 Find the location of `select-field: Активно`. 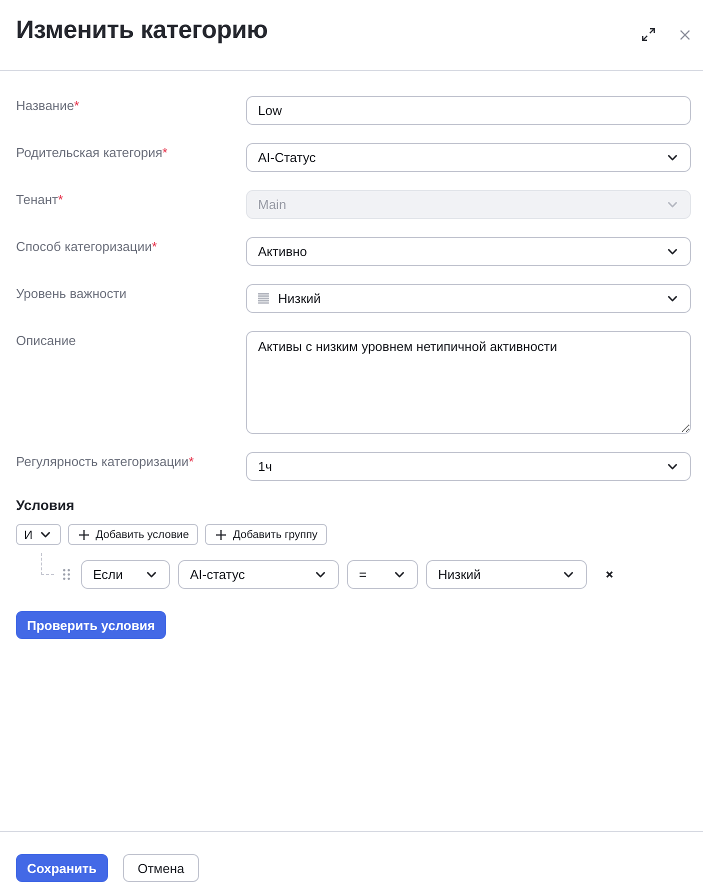

select-field: Активно is located at coordinates (468, 251).